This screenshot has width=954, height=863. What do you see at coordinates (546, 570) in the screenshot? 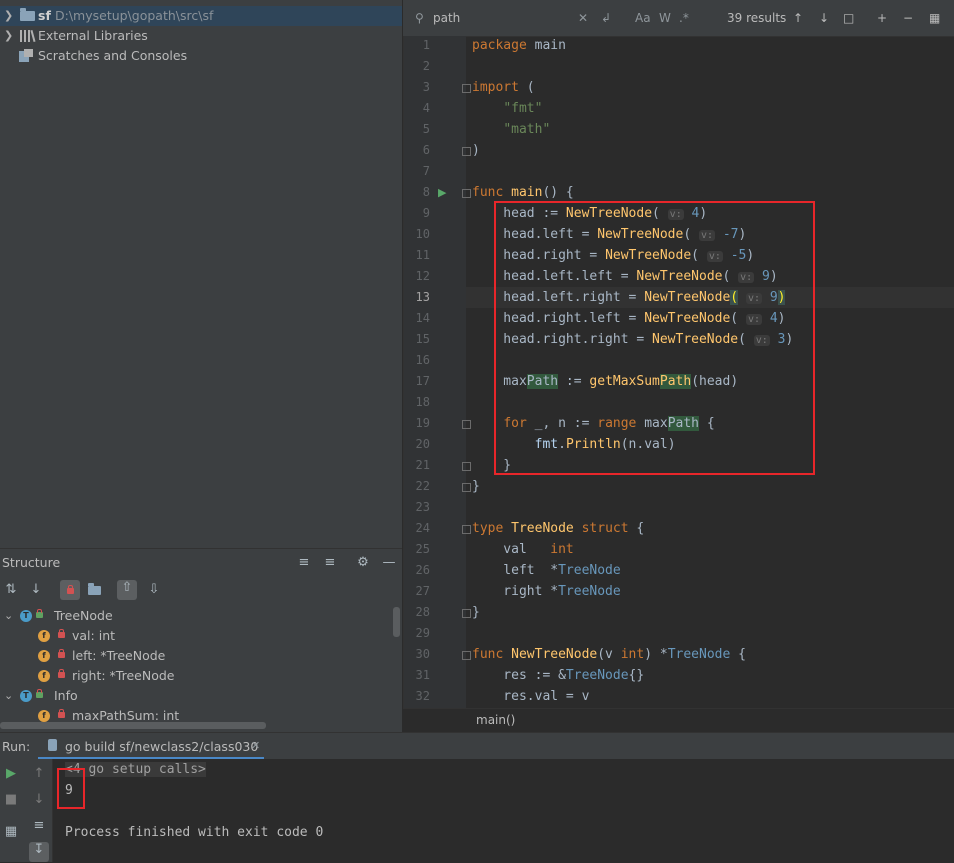
I see `code-line: left *TreeNode` at bounding box center [546, 570].